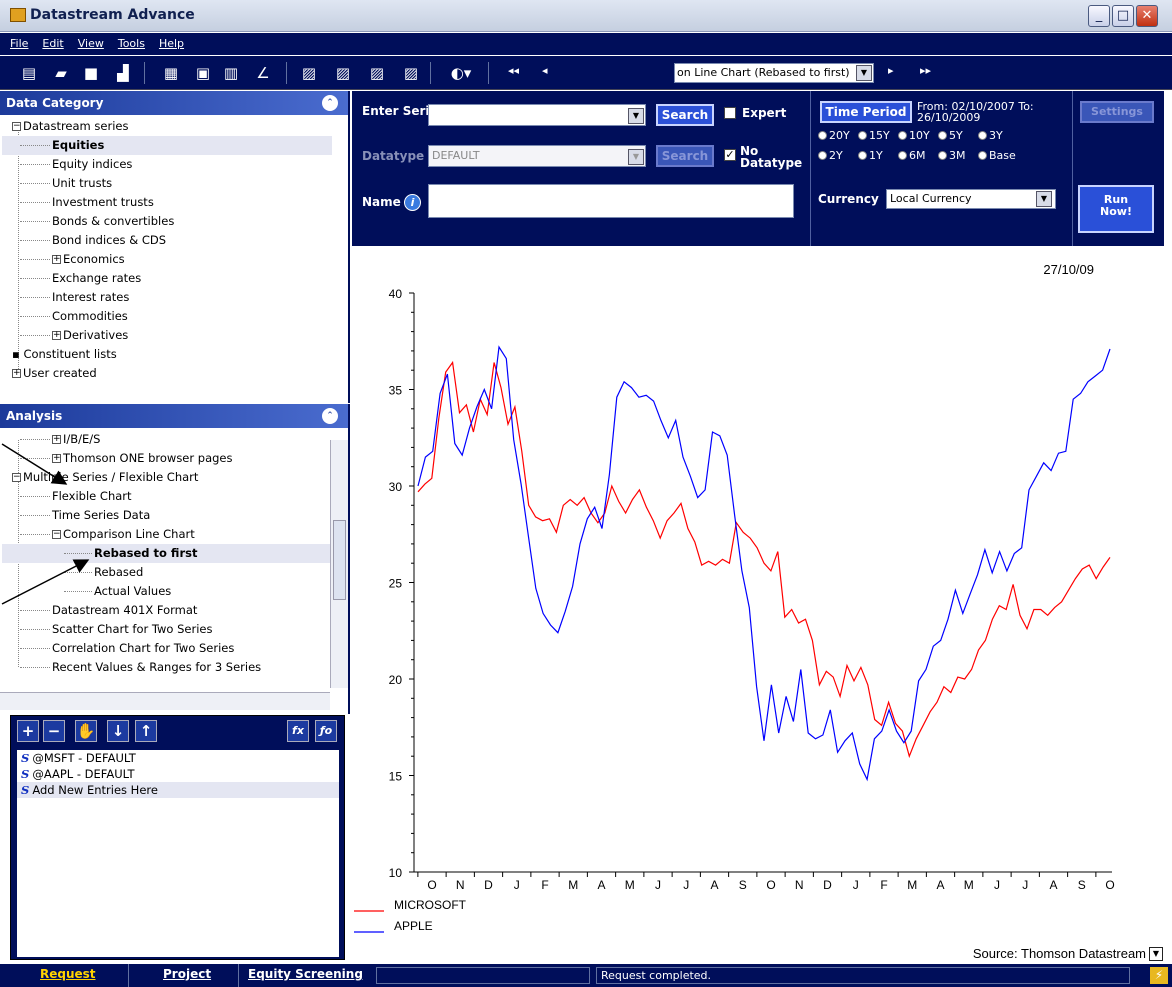 Image resolution: width=1172 pixels, height=987 pixels. What do you see at coordinates (167, 297) in the screenshot?
I see `tree-item: Interest rates` at bounding box center [167, 297].